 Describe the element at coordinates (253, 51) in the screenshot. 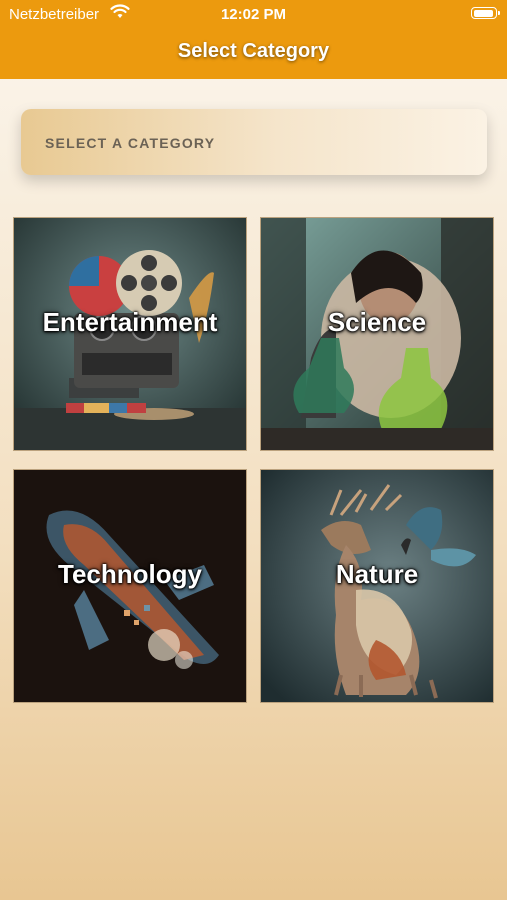

I see `page-title: Select Category` at that location.